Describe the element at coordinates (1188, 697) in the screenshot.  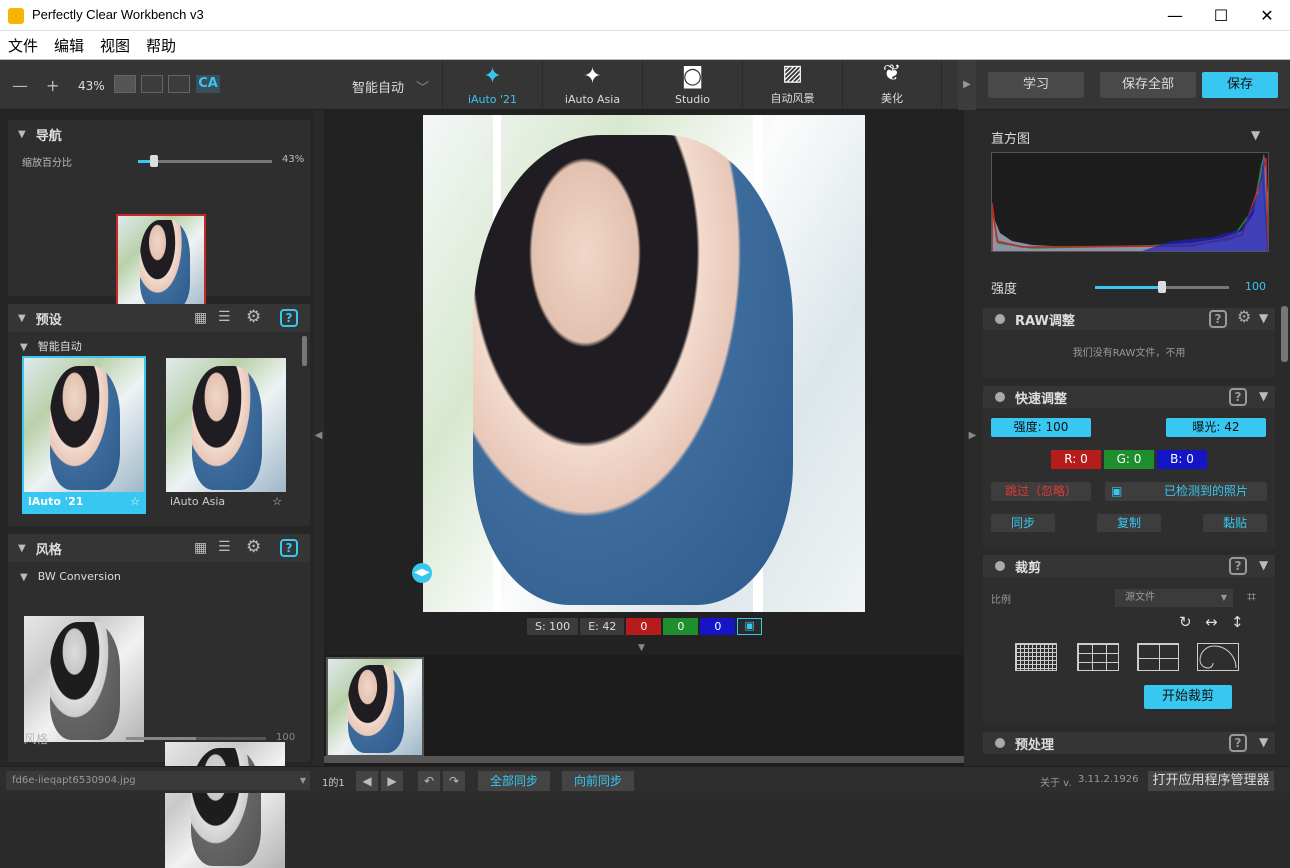
I see `start-crop-button: 开始裁剪` at that location.